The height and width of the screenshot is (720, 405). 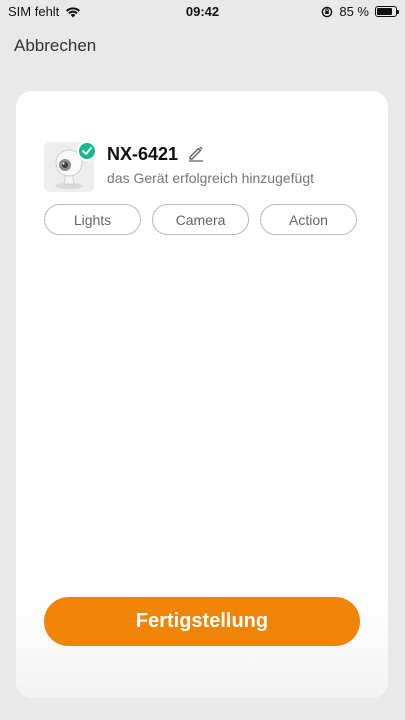 What do you see at coordinates (327, 12) in the screenshot?
I see `orientation-lock-icon` at bounding box center [327, 12].